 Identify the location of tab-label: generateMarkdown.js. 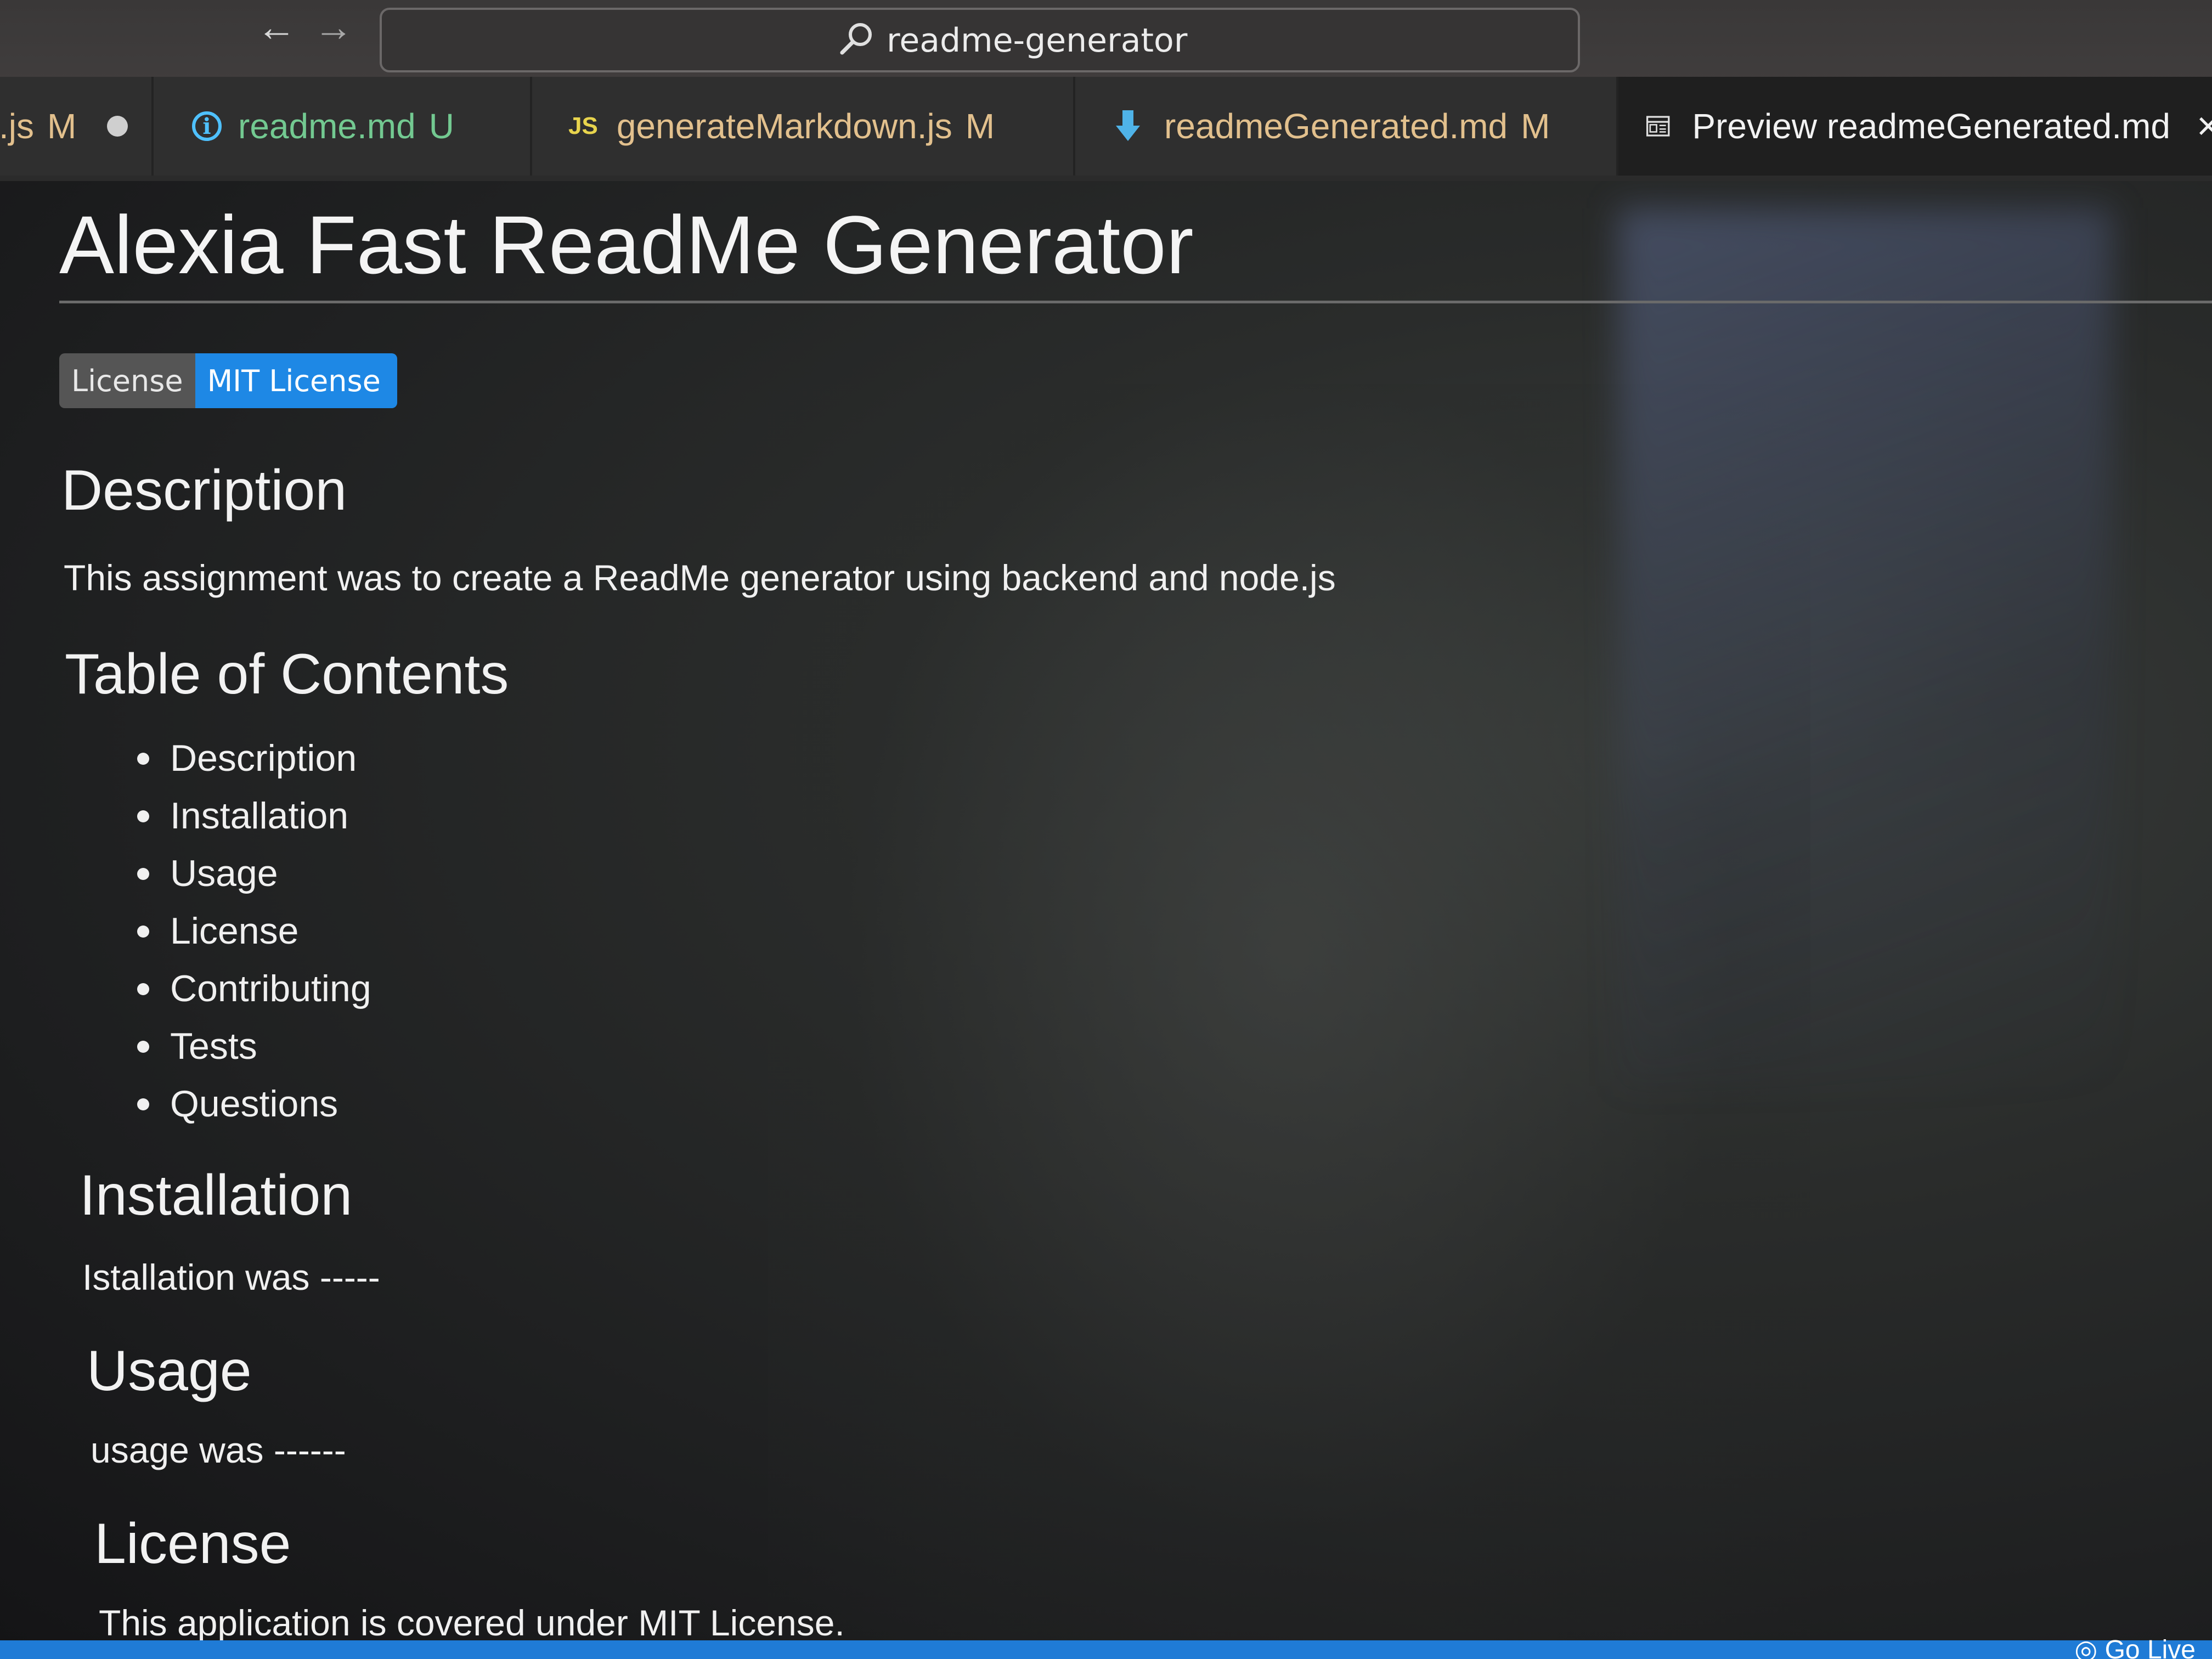
(784, 126).